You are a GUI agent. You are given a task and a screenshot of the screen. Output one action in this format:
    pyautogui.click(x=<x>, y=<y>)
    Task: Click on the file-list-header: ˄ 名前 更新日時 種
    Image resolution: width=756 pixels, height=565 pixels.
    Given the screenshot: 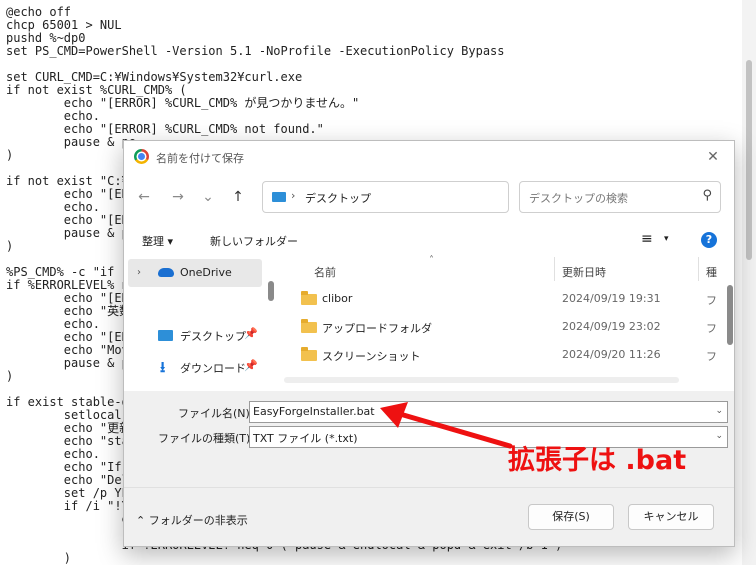 What is the action you would take?
    pyautogui.click(x=501, y=270)
    